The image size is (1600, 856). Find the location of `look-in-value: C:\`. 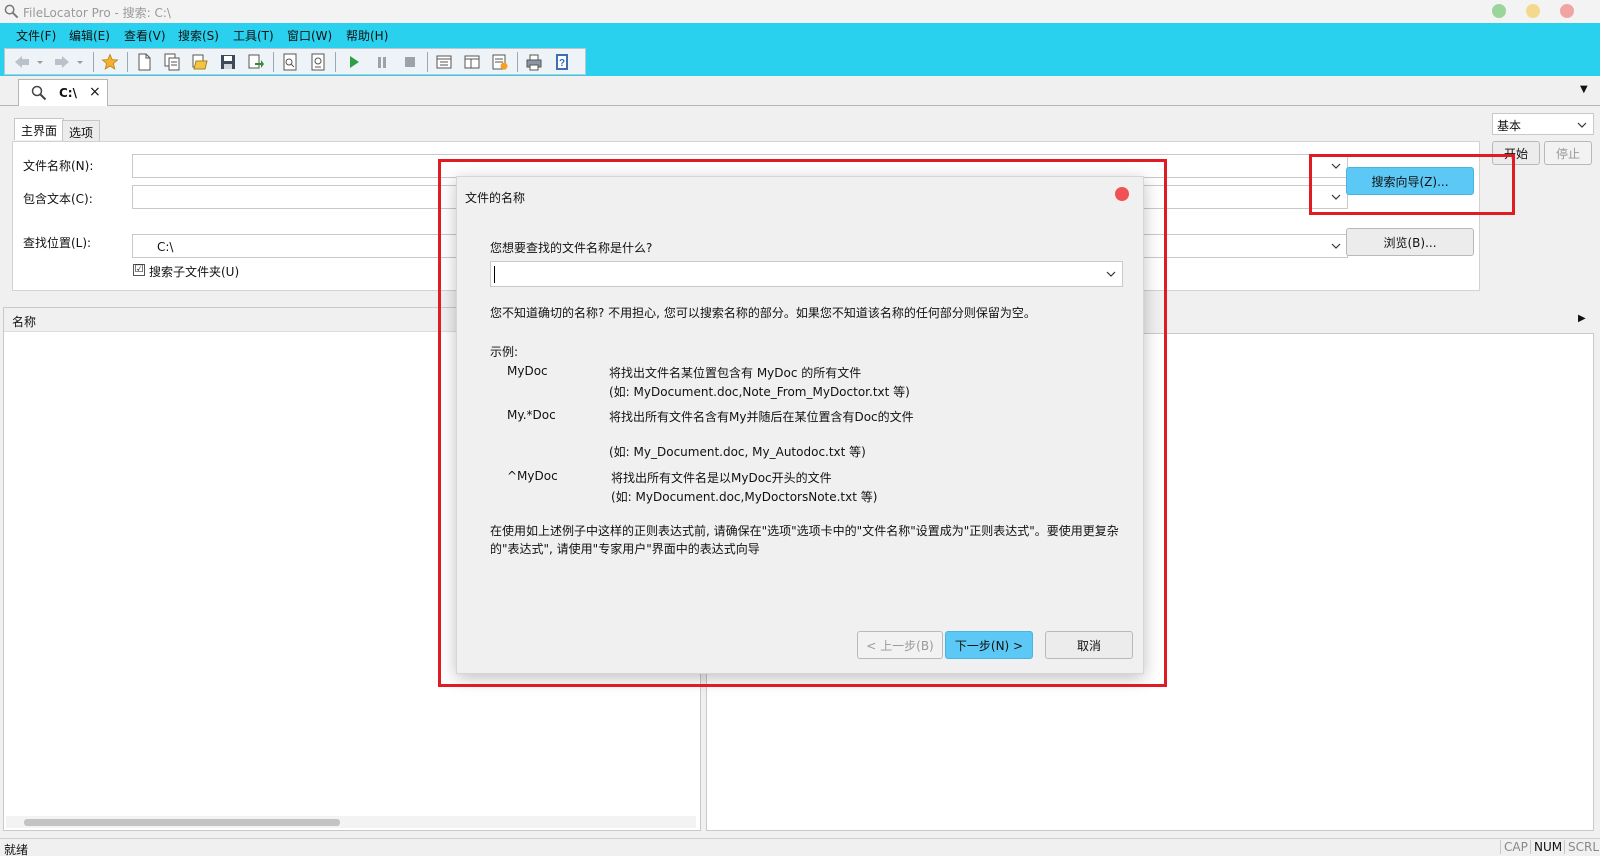

look-in-value: C:\ is located at coordinates (165, 247).